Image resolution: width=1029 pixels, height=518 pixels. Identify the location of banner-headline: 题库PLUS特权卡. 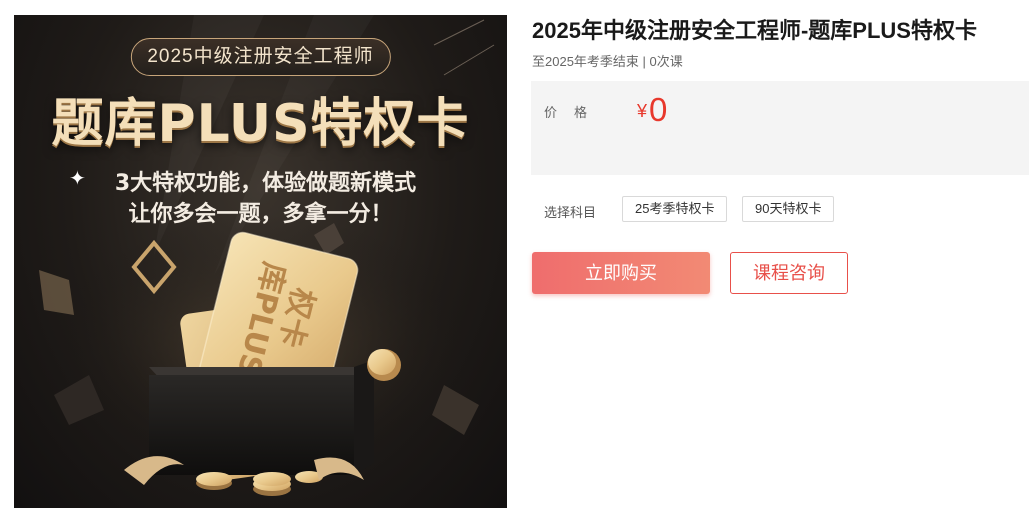
(260, 124).